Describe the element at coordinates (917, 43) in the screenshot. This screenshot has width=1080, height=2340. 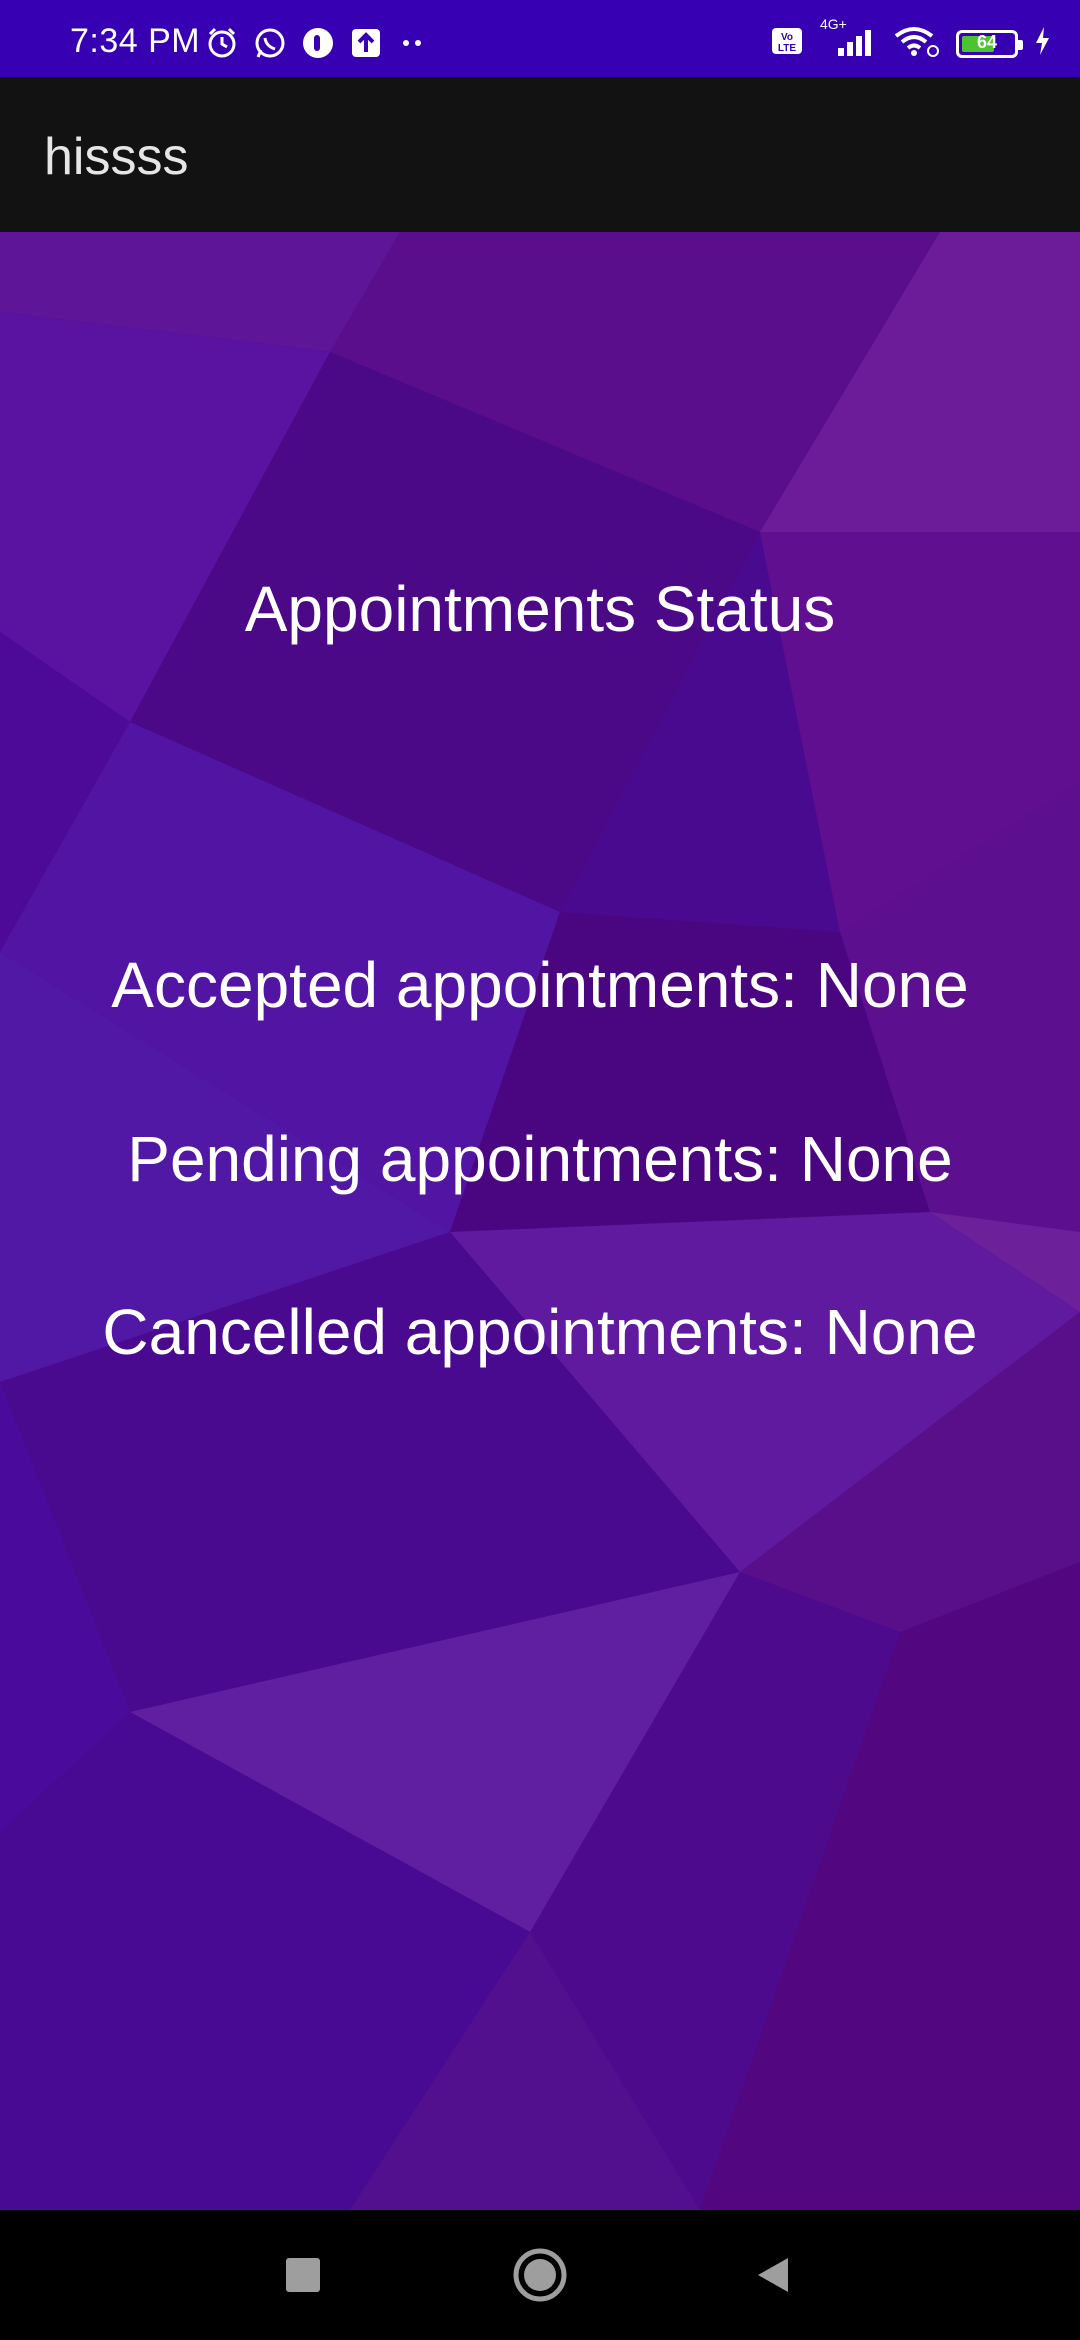
I see `wifi-icon` at that location.